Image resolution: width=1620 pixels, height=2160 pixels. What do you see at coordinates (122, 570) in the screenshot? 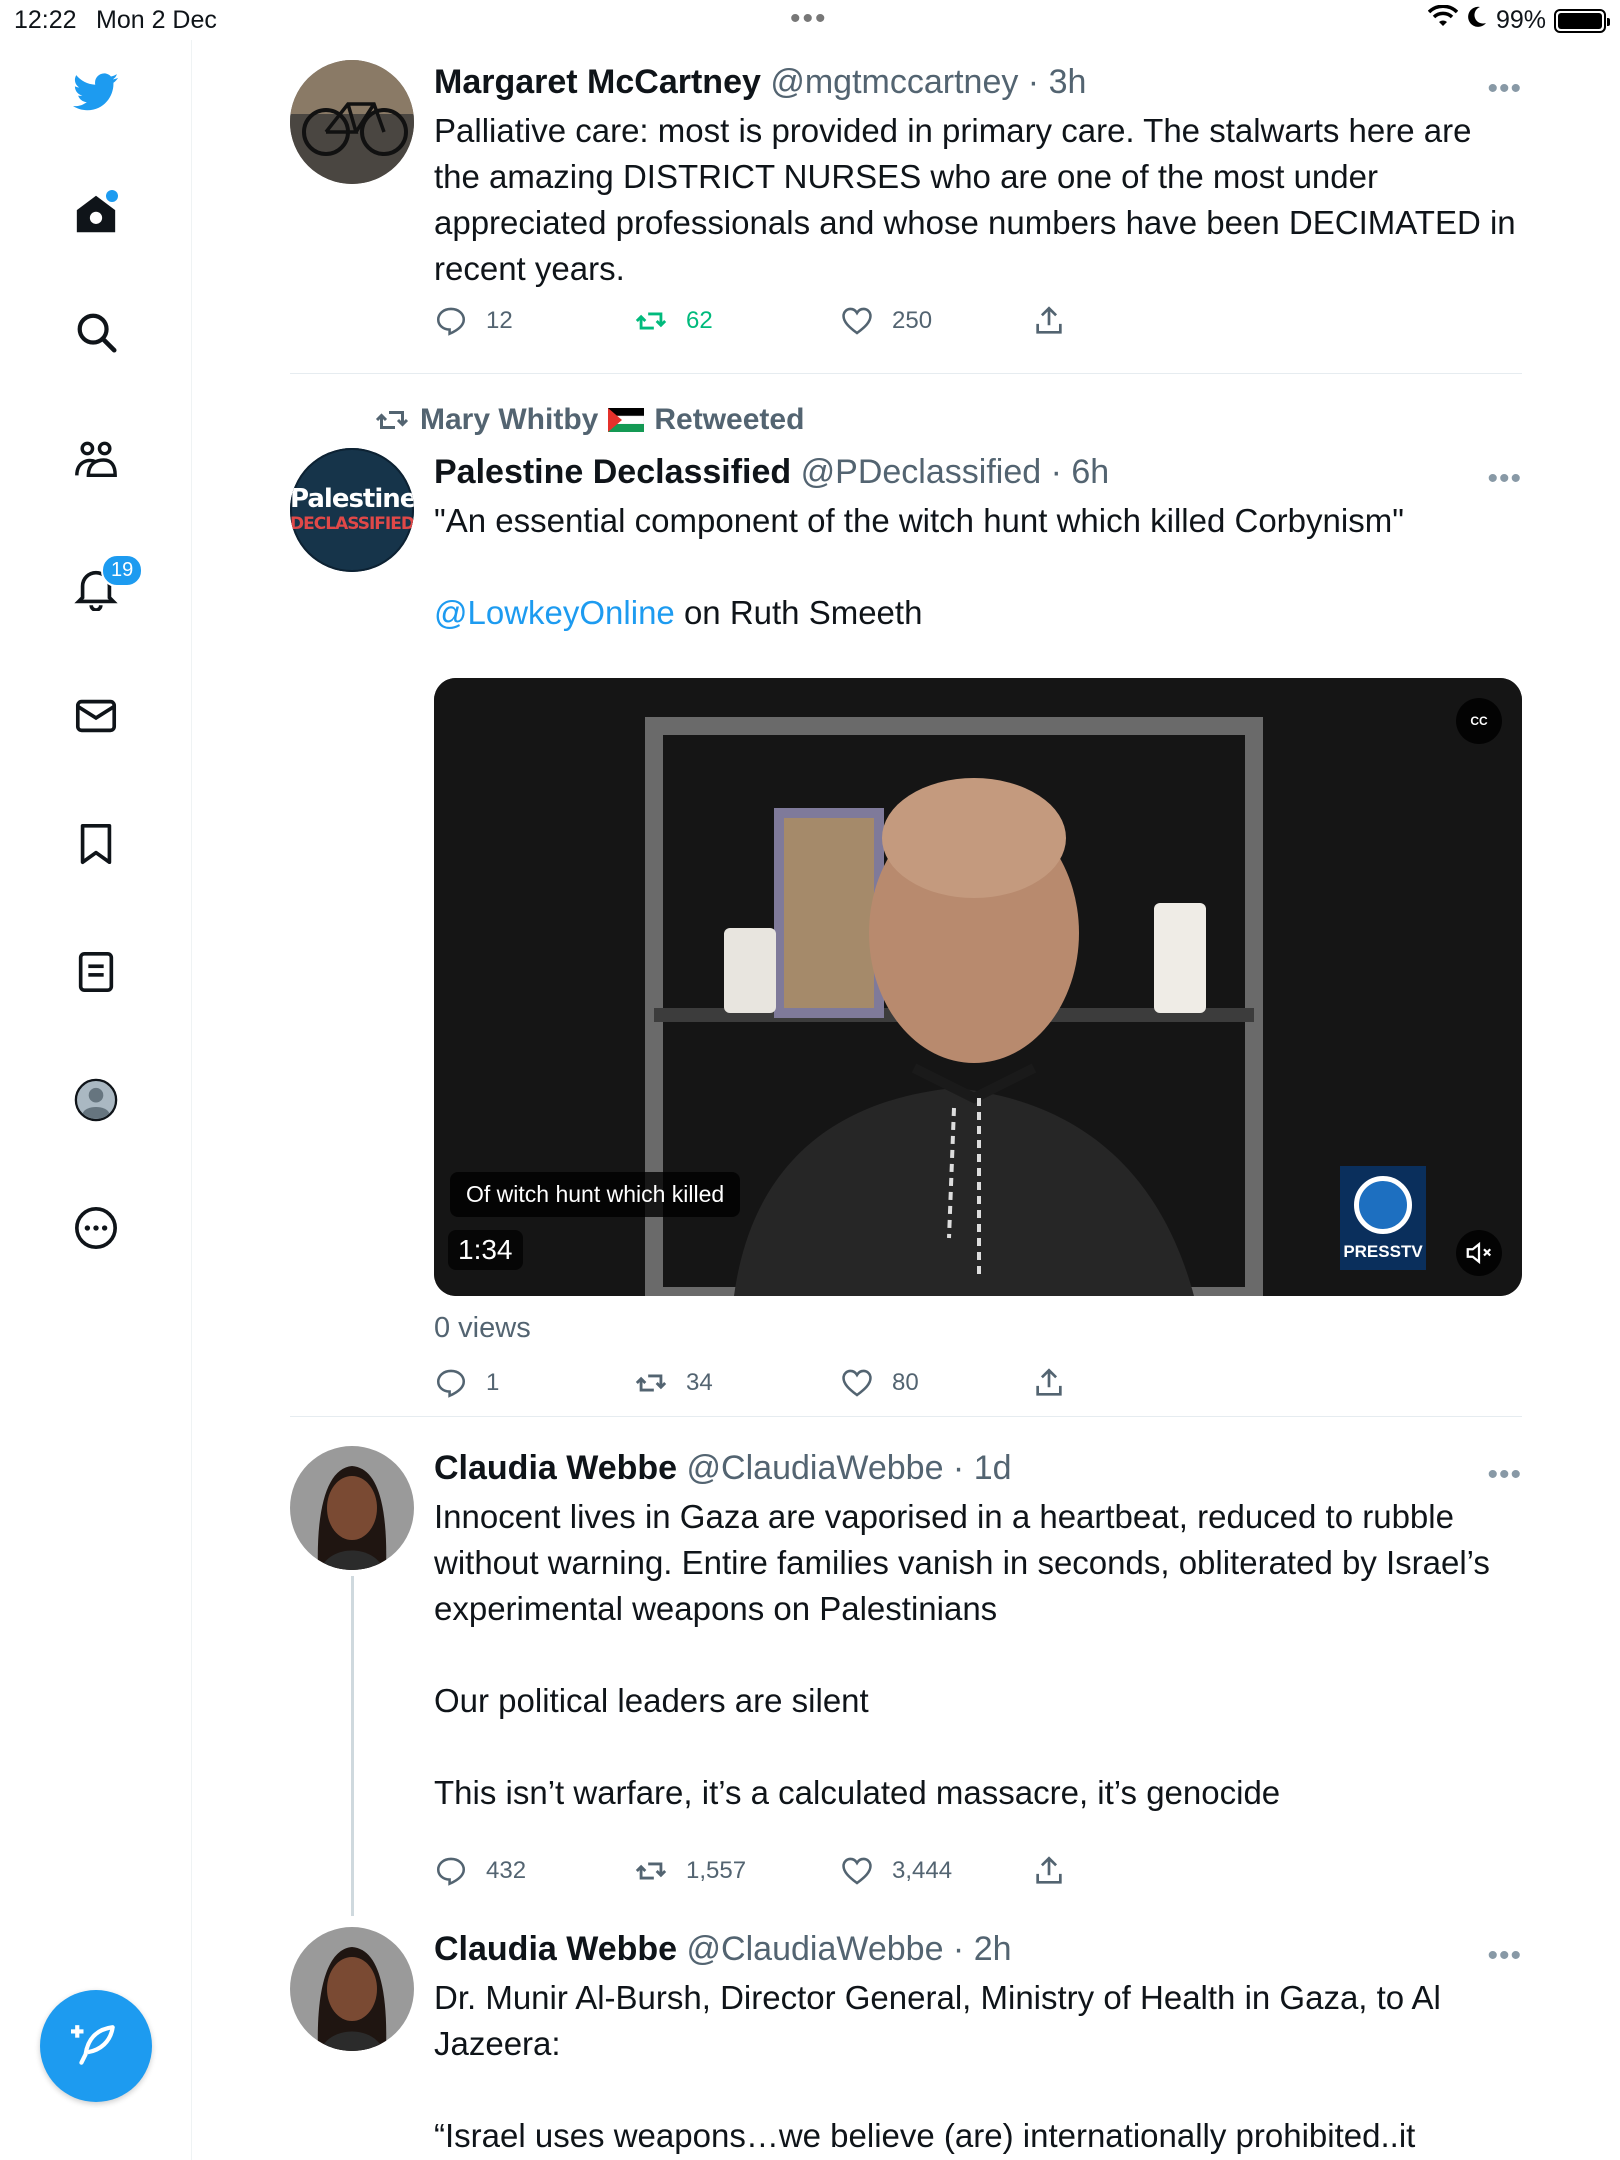
I see `notifications-badge: 19` at bounding box center [122, 570].